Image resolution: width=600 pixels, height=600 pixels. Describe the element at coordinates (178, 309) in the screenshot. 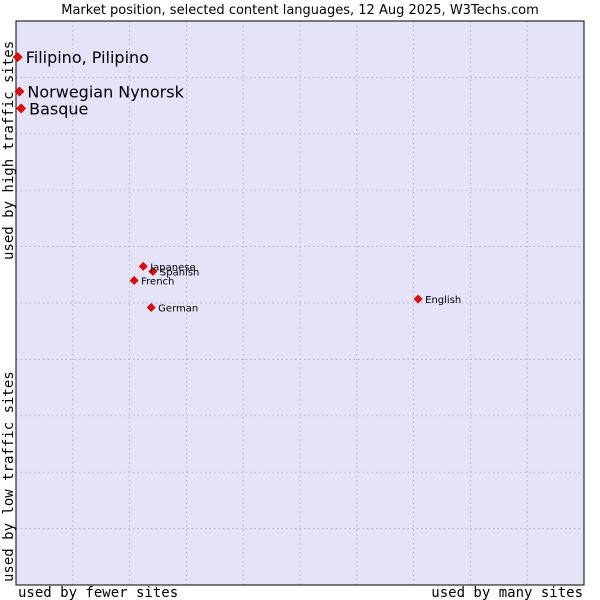

I see `data-point-label: German` at that location.